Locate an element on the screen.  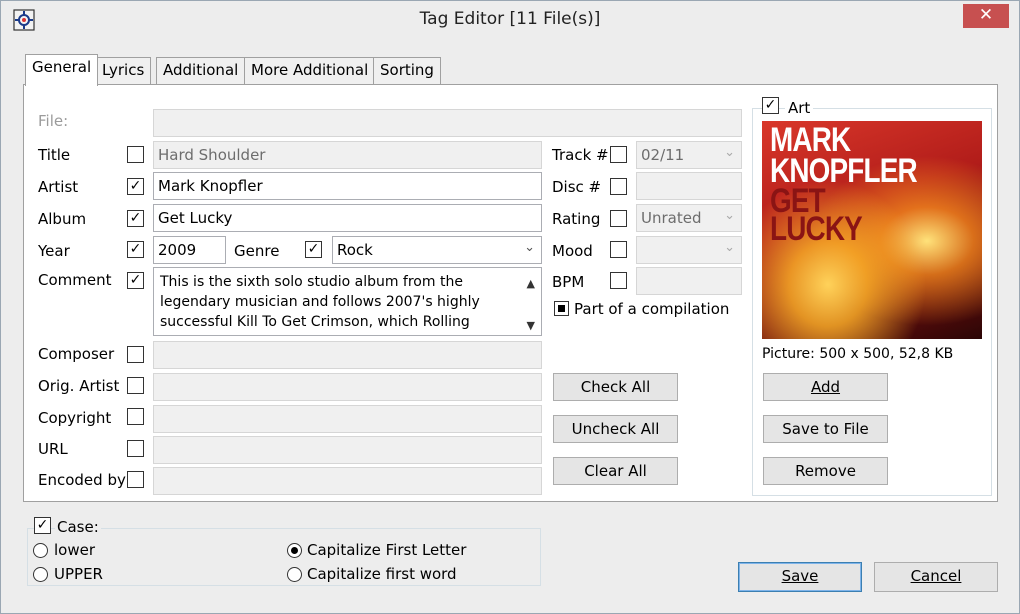
add-art-button: Add is located at coordinates (825, 387).